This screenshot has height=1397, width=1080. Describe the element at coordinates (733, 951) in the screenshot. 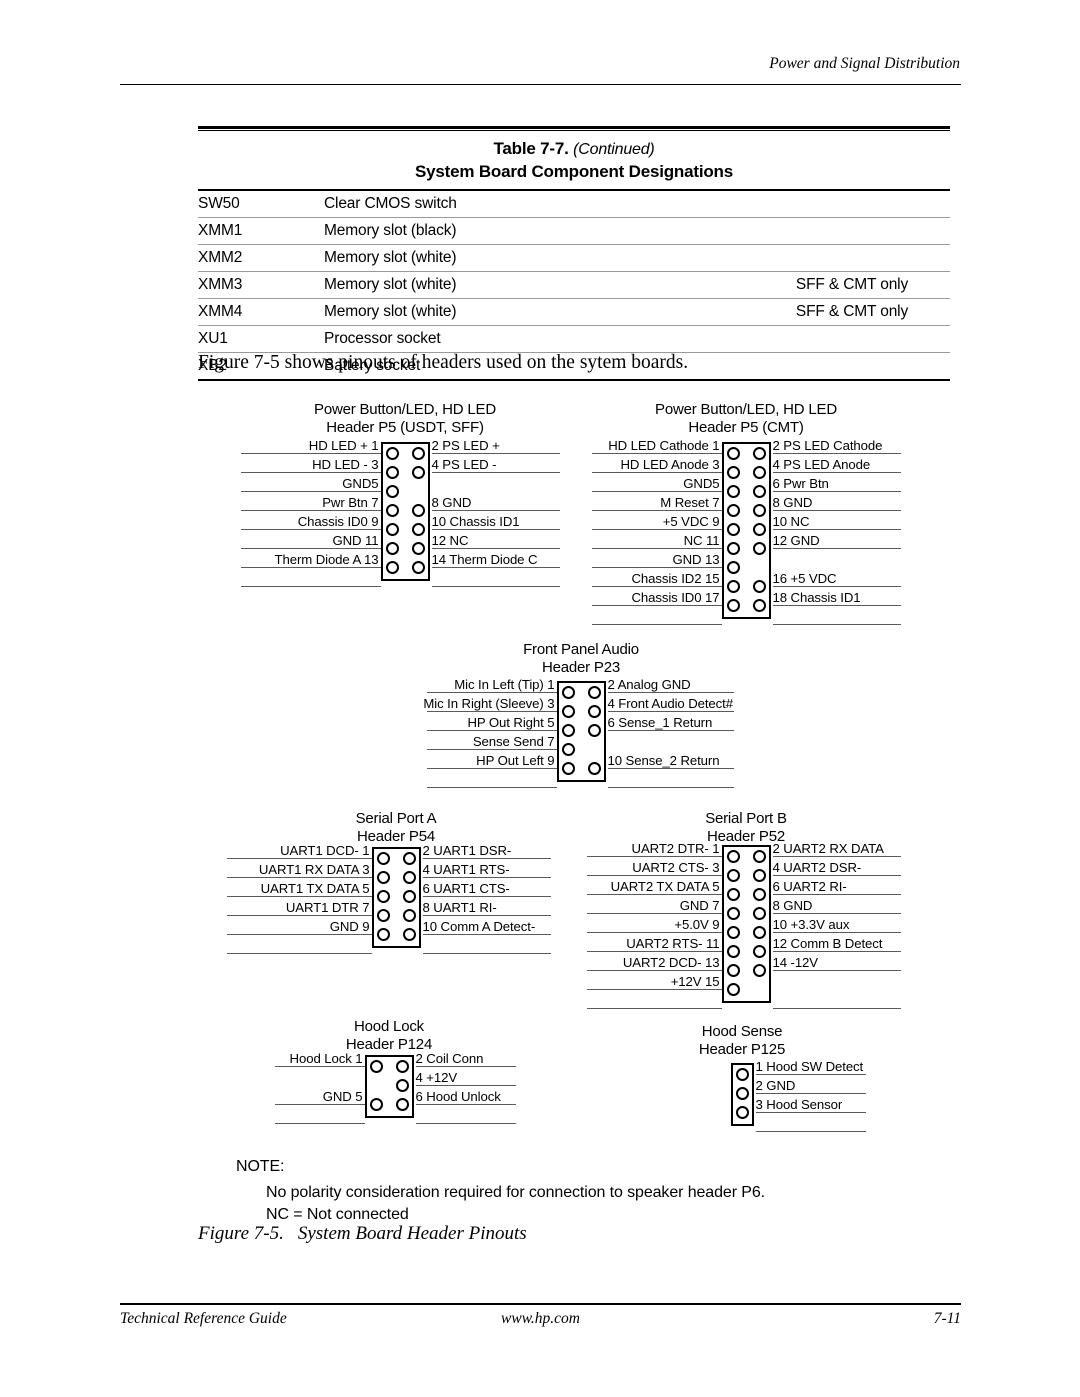

I see `pin-p52-row6-left` at that location.